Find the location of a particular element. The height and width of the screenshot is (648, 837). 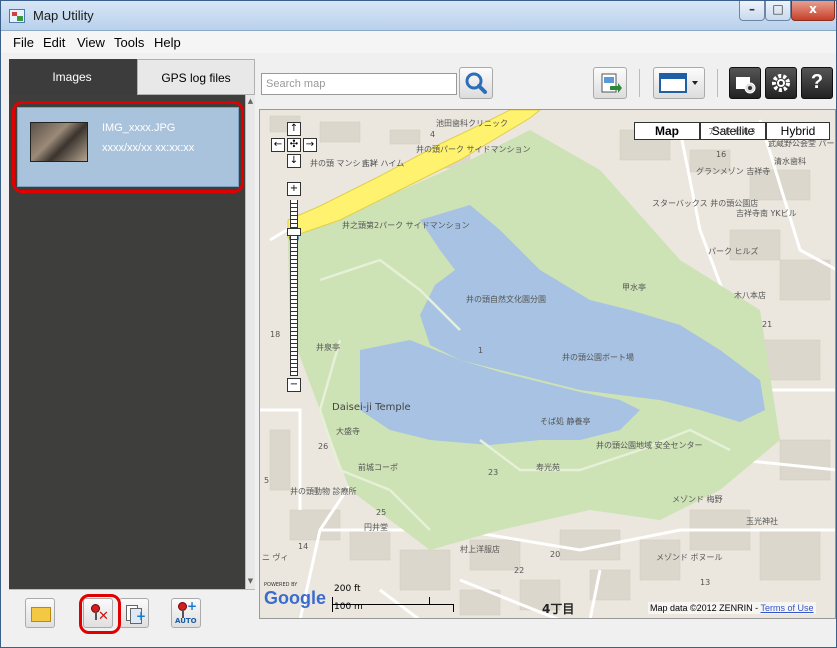

close-icon: x is located at coordinates (813, 9).